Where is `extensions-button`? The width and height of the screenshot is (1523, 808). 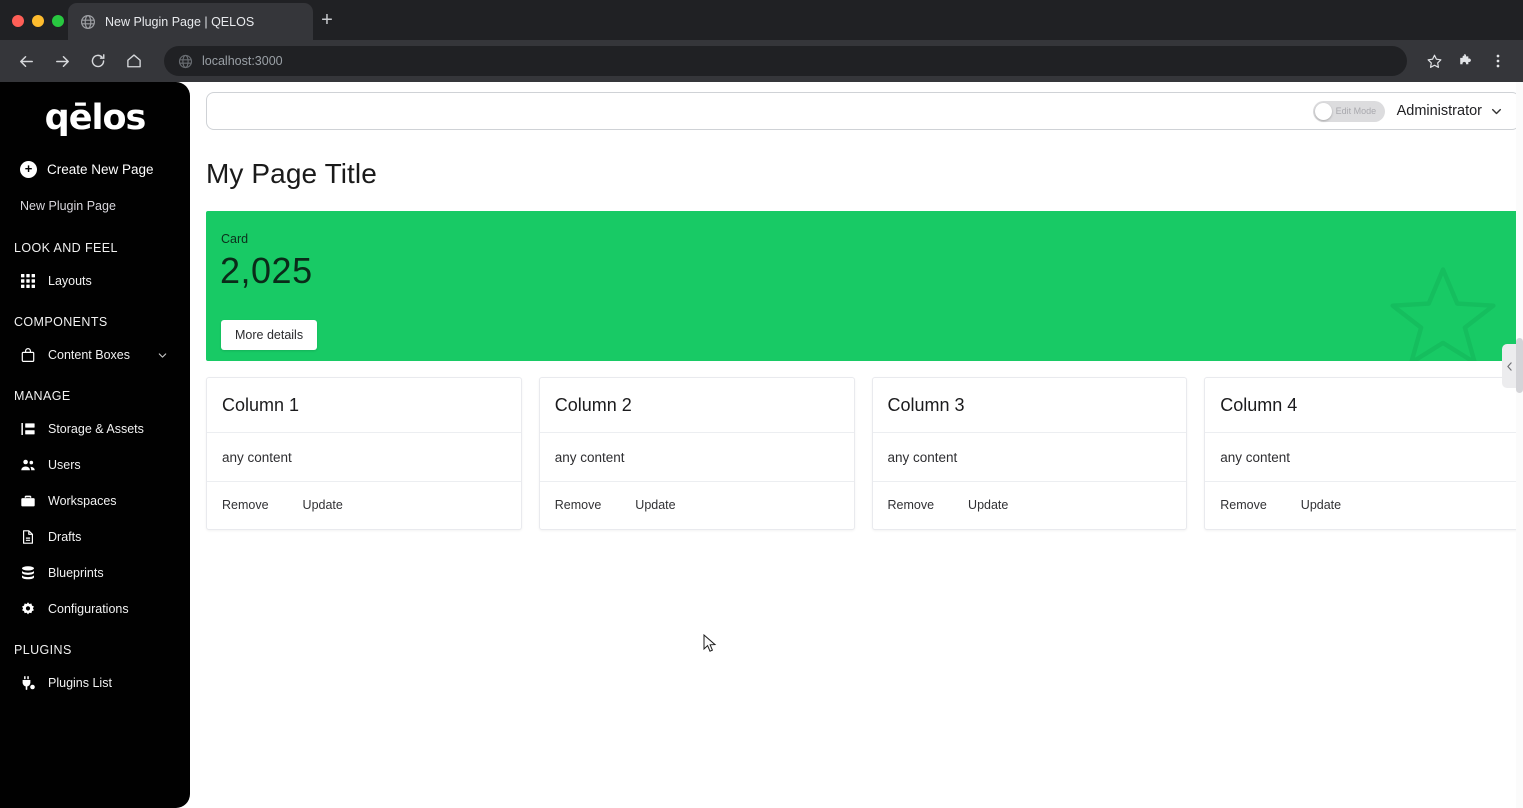 extensions-button is located at coordinates (1466, 61).